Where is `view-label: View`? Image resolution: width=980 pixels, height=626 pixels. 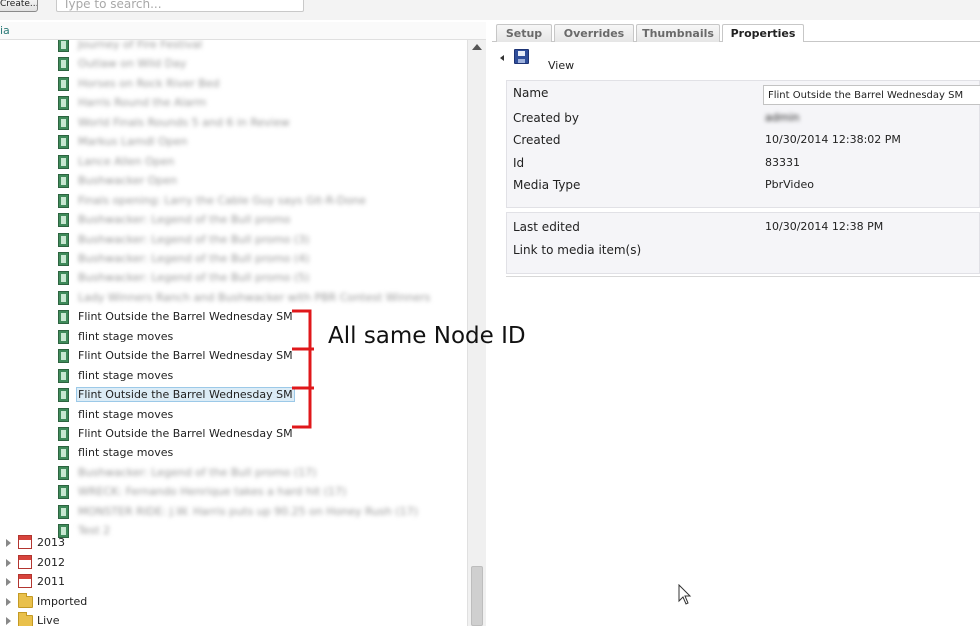
view-label: View is located at coordinates (561, 65).